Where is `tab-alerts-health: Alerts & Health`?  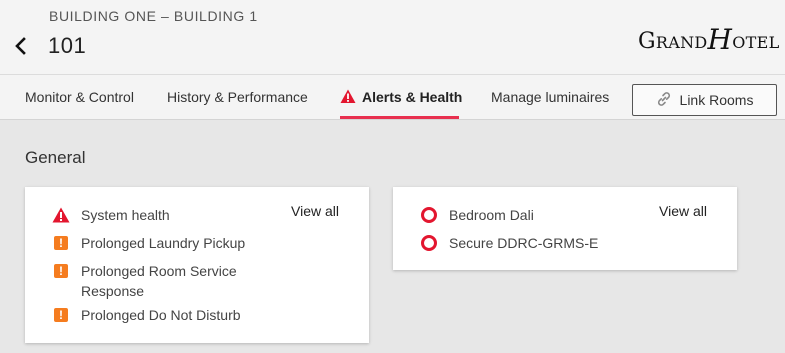
tab-alerts-health: Alerts & Health is located at coordinates (401, 98).